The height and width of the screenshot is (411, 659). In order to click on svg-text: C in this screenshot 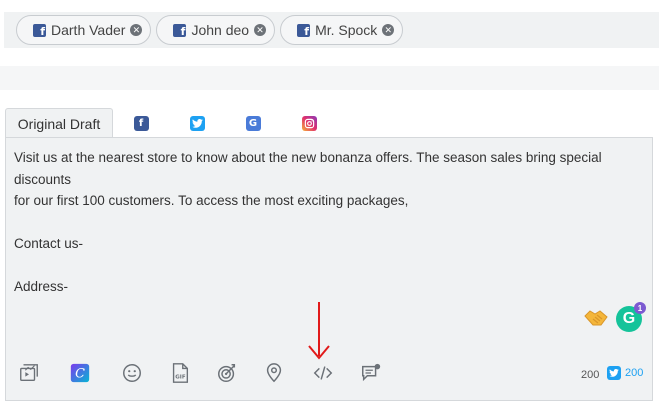, I will do `click(80, 374)`.